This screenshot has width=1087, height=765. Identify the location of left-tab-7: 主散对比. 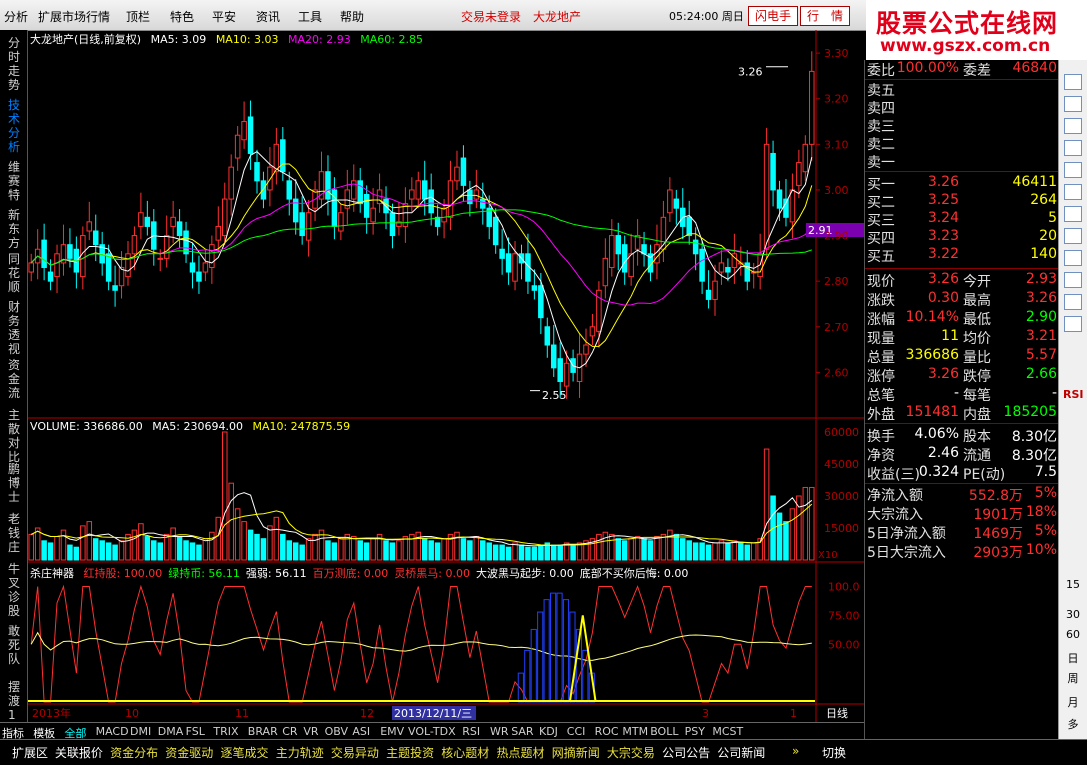
(15, 436).